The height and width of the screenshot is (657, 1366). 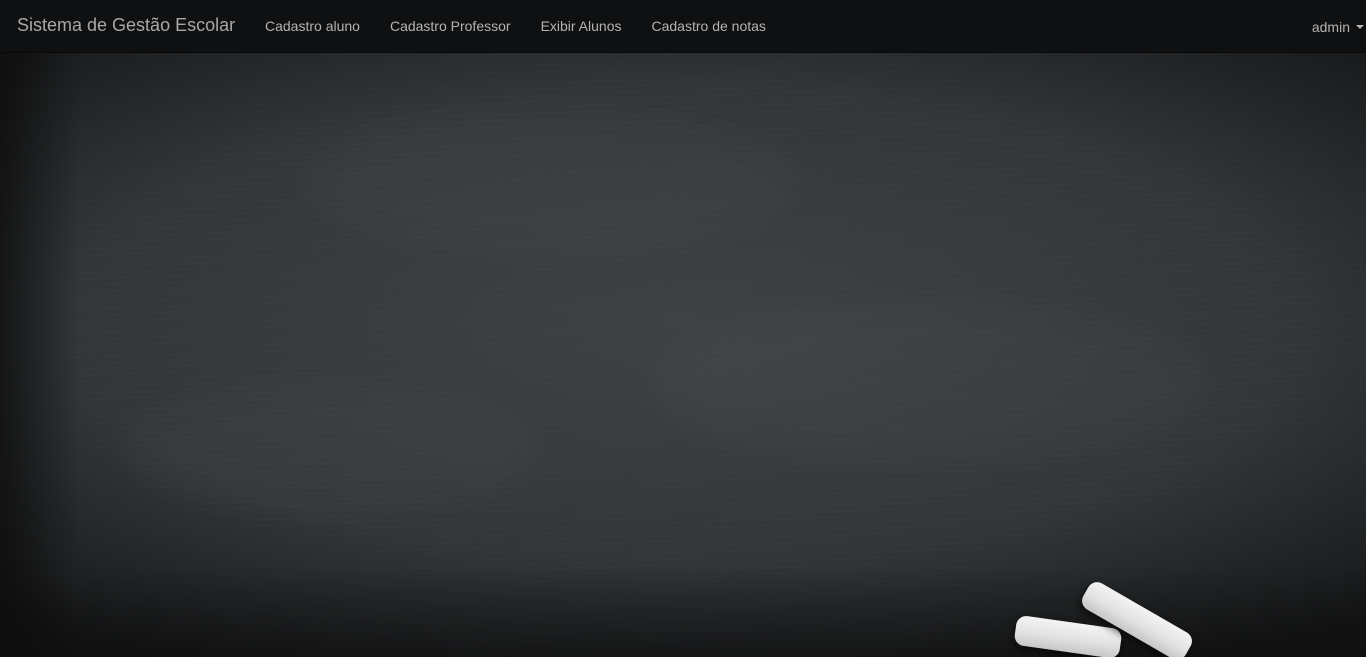 What do you see at coordinates (126, 25) in the screenshot?
I see `navbar-brand: Sistema de Gestão Escolar` at bounding box center [126, 25].